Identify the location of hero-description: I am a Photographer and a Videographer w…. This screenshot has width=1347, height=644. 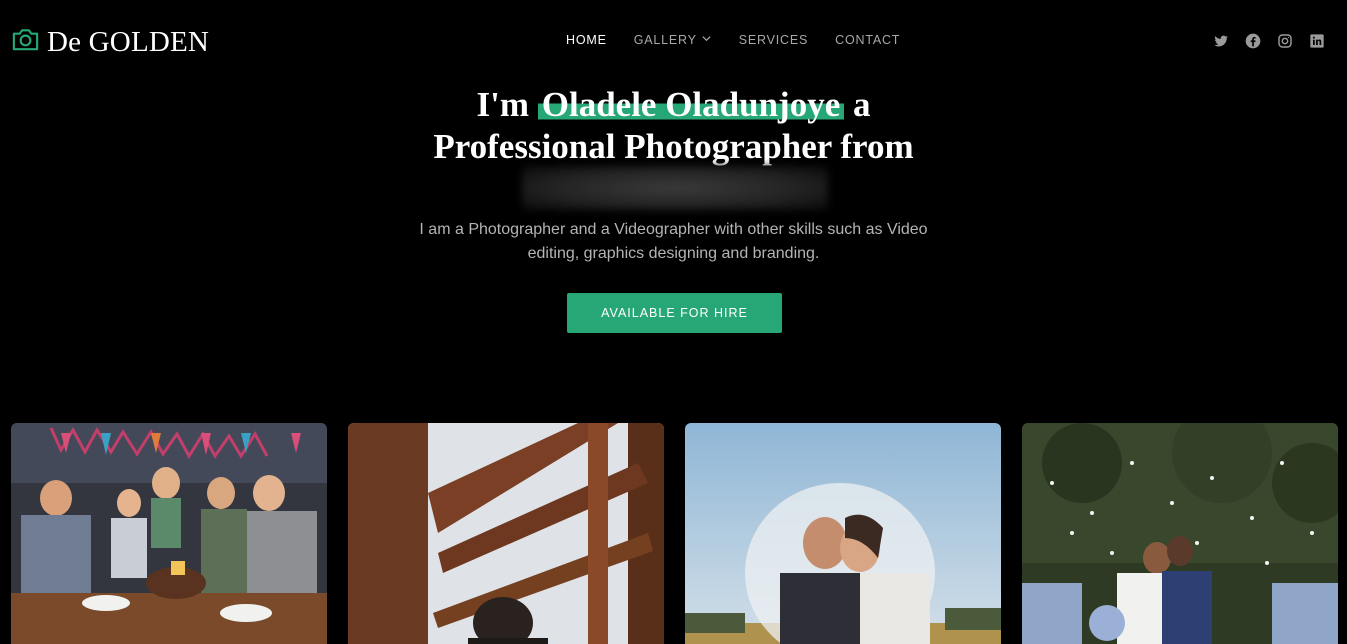
(673, 242).